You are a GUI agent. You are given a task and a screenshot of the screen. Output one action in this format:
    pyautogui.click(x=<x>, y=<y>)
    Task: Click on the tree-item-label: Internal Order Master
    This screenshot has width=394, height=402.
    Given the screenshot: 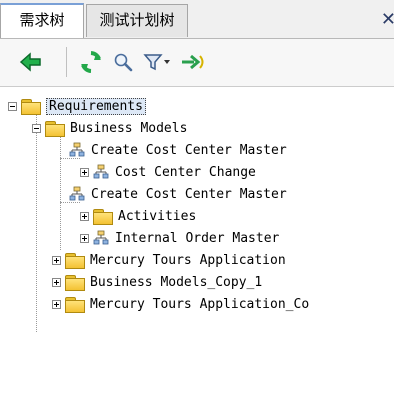 What is the action you would take?
    pyautogui.click(x=197, y=238)
    